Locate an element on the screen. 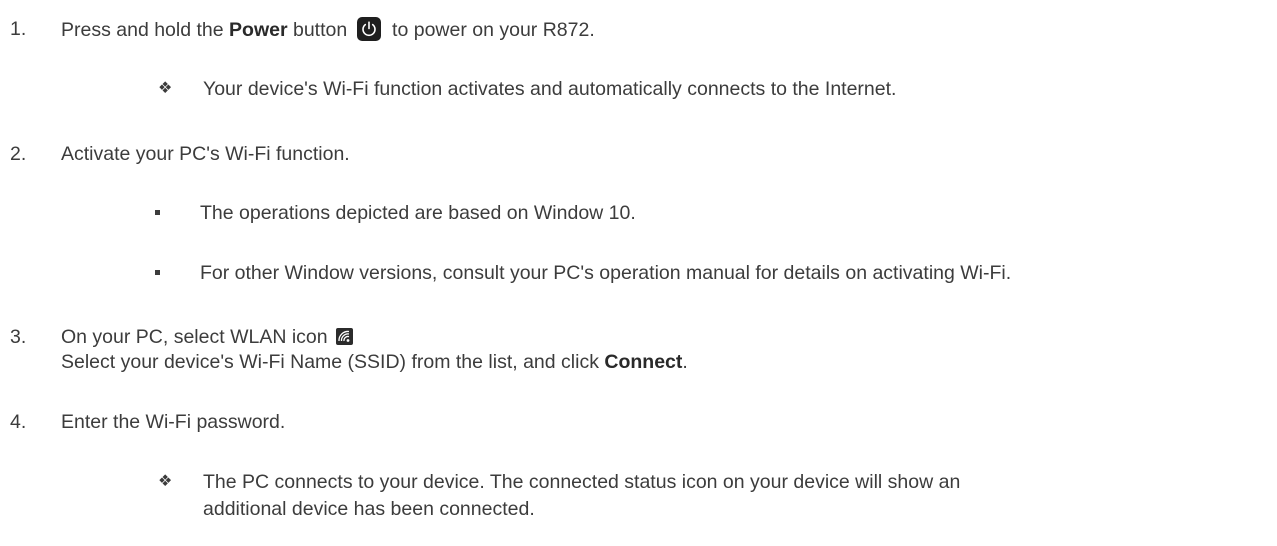 Image resolution: width=1277 pixels, height=546 pixels. step-number: 2. is located at coordinates (18, 154).